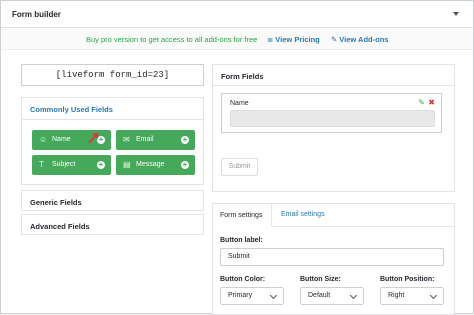  What do you see at coordinates (237, 14) in the screenshot?
I see `form-builder-header: Form builder` at bounding box center [237, 14].